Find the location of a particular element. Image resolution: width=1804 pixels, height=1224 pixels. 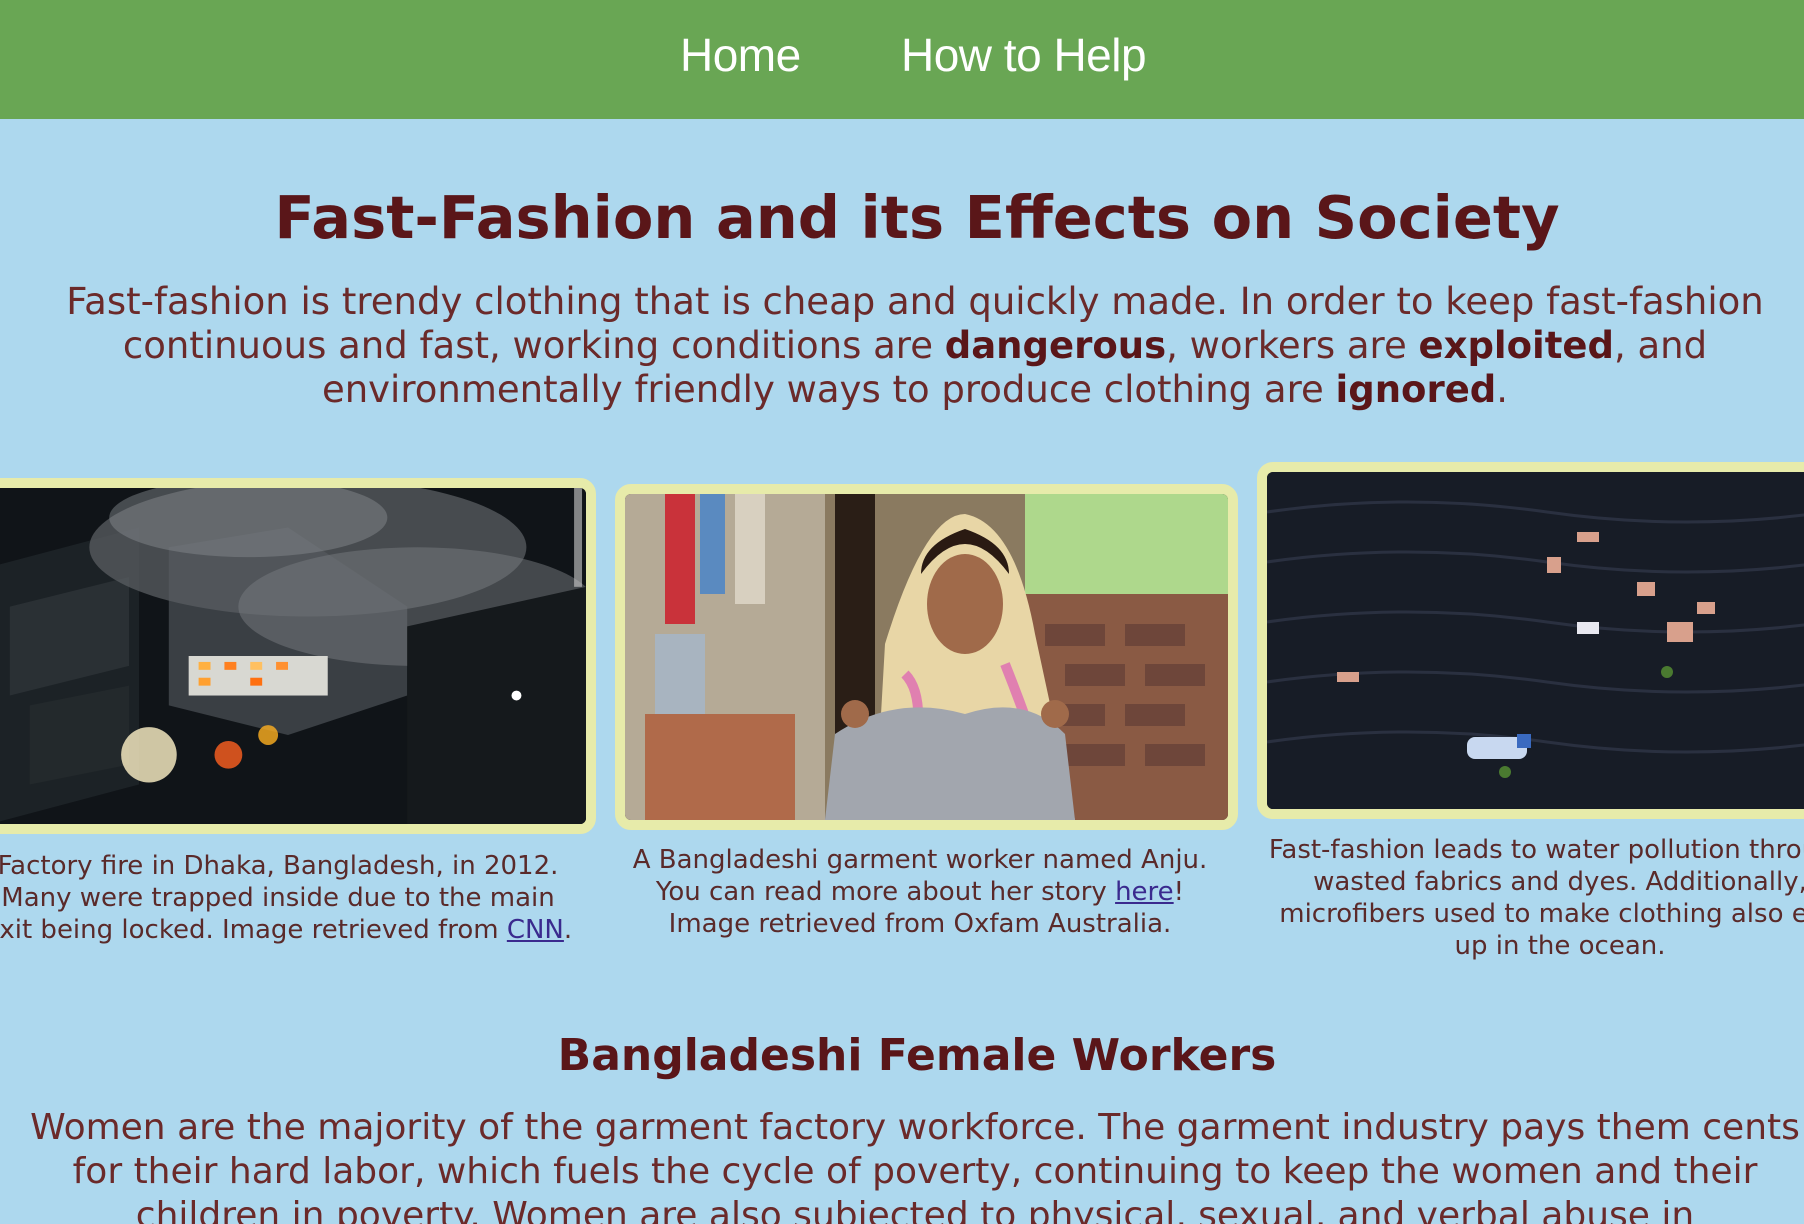

cnn-link: CNN is located at coordinates (535, 930).